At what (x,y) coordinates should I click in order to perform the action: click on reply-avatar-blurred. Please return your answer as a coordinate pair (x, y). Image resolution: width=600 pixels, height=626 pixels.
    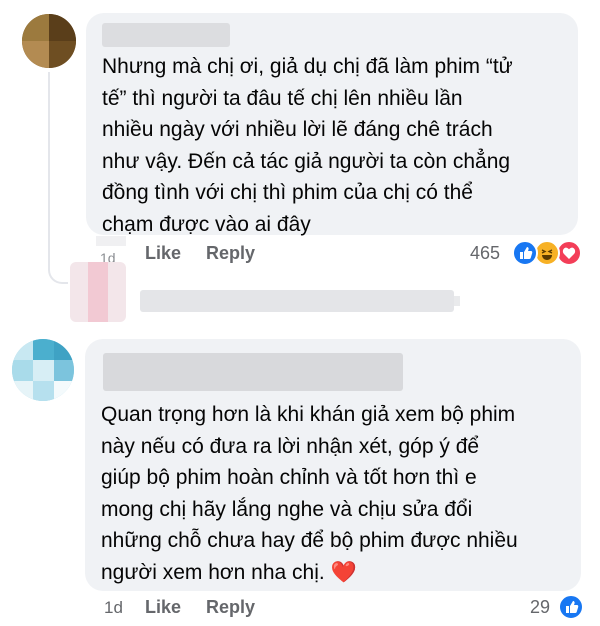
    Looking at the image, I should click on (98, 292).